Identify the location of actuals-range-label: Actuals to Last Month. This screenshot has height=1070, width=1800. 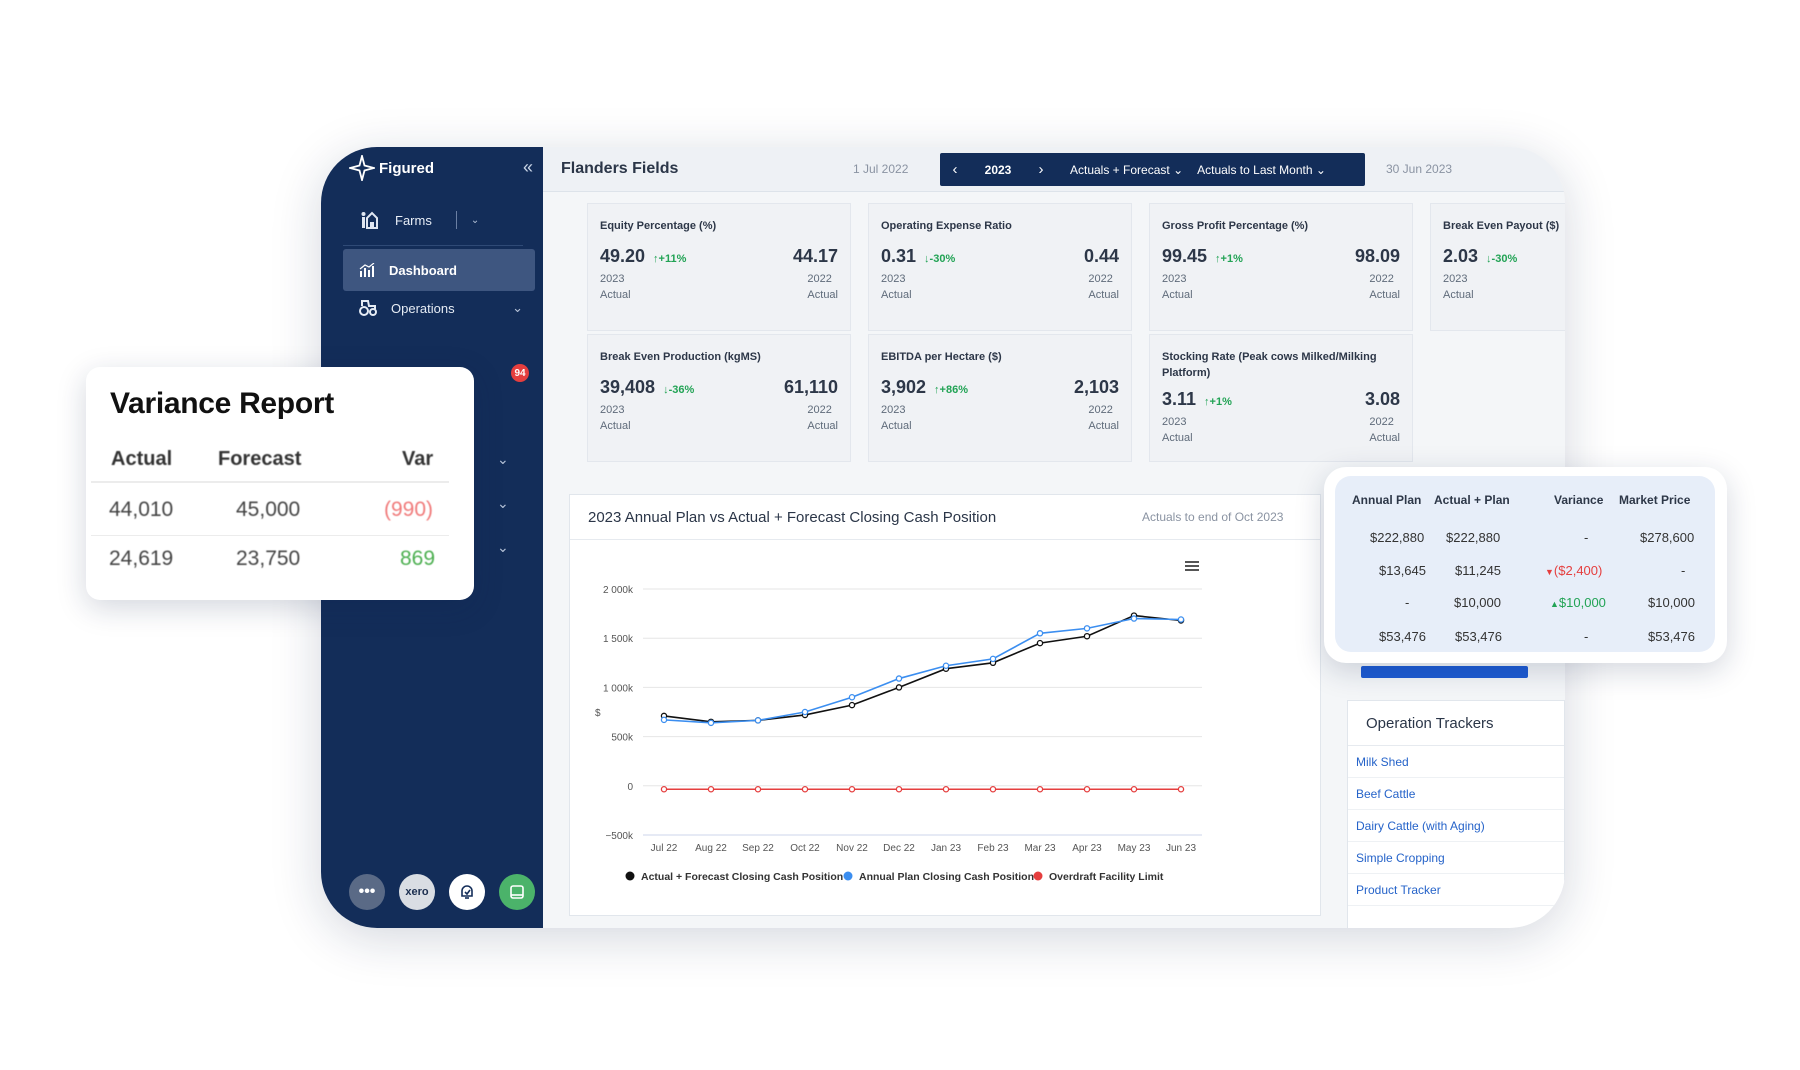
(1255, 169).